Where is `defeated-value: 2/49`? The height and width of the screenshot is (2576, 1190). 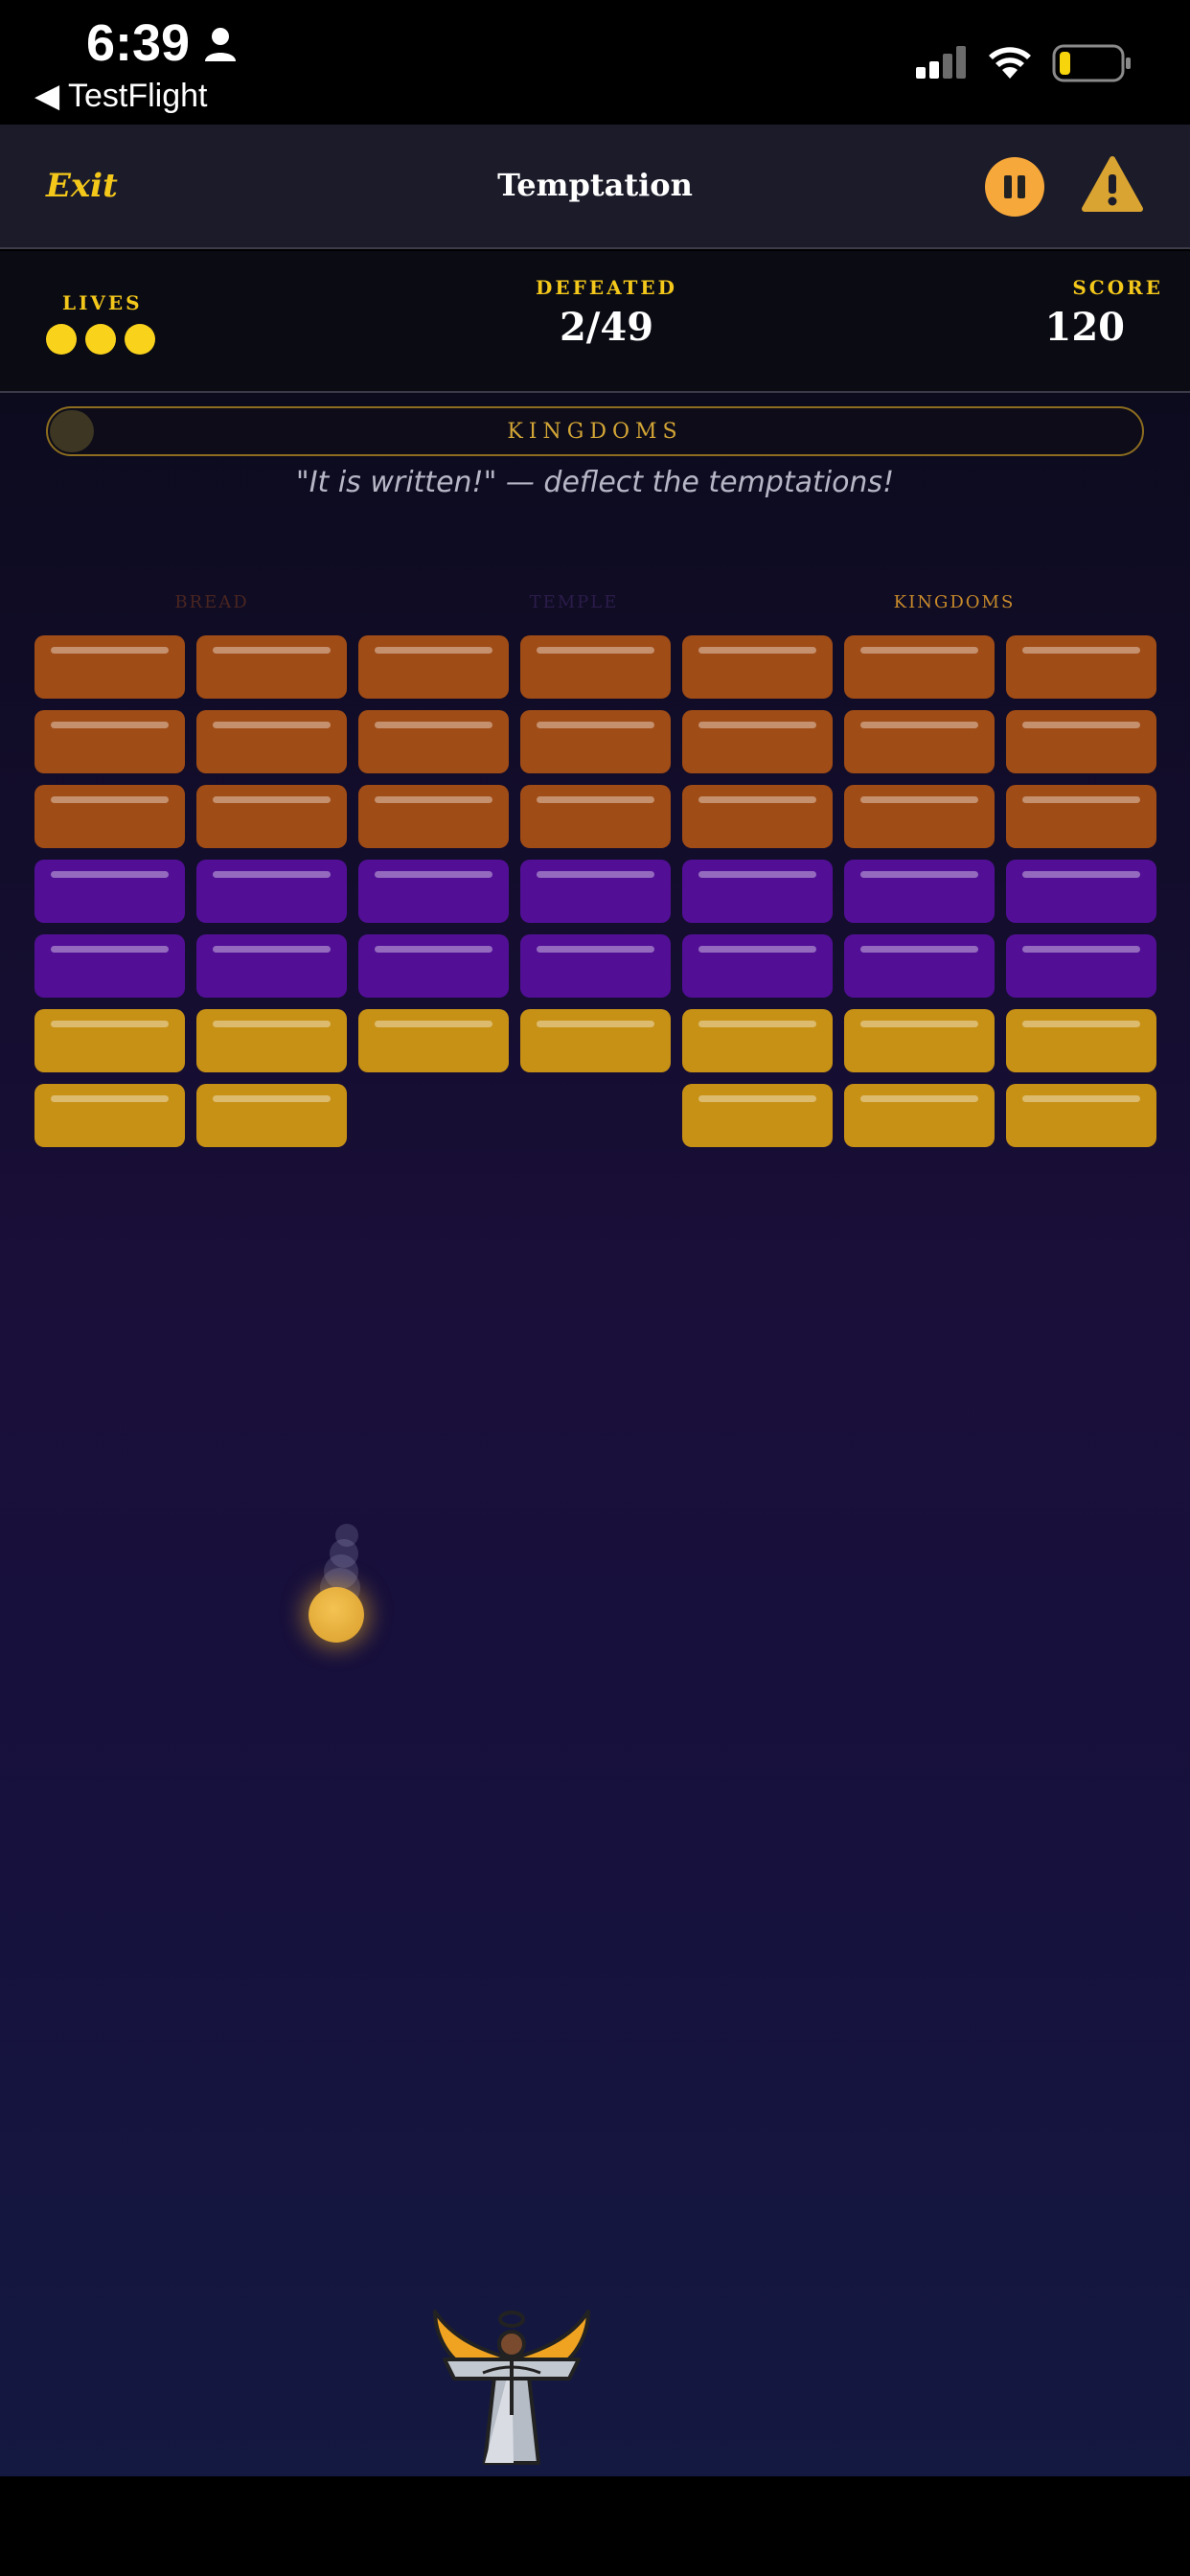 defeated-value: 2/49 is located at coordinates (606, 327).